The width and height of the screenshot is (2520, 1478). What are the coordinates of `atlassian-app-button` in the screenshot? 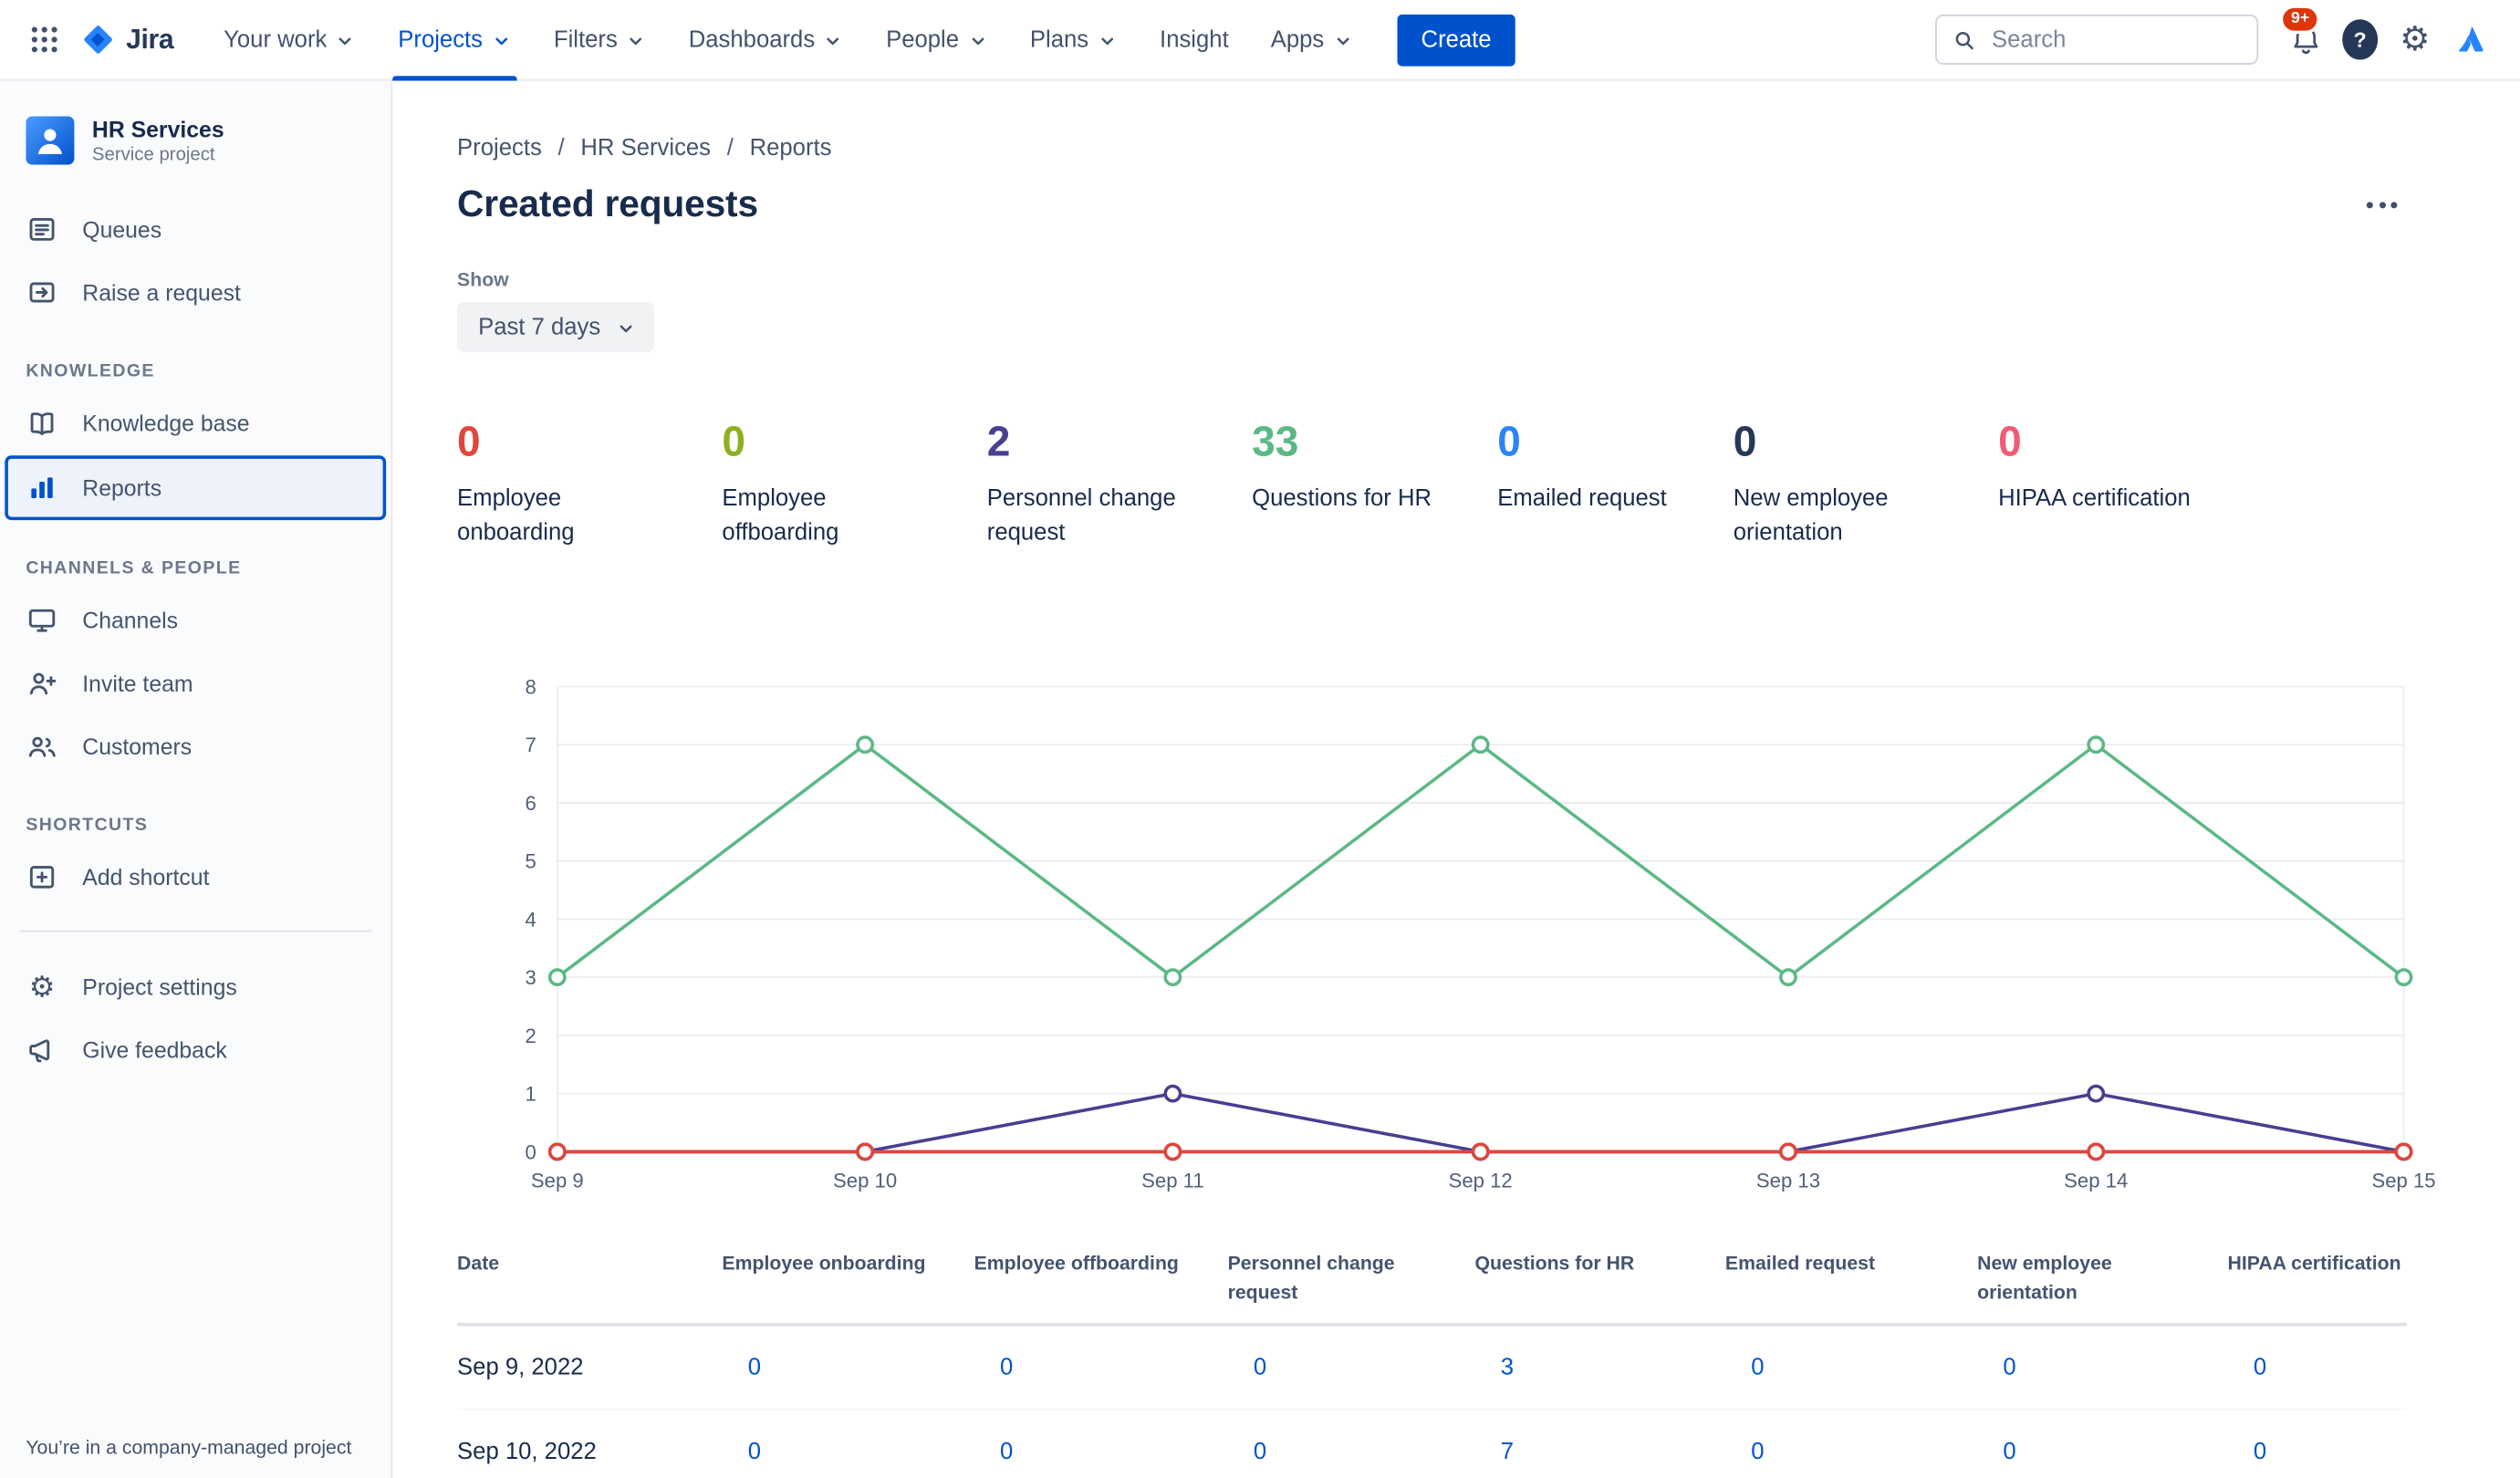 It's located at (2469, 39).